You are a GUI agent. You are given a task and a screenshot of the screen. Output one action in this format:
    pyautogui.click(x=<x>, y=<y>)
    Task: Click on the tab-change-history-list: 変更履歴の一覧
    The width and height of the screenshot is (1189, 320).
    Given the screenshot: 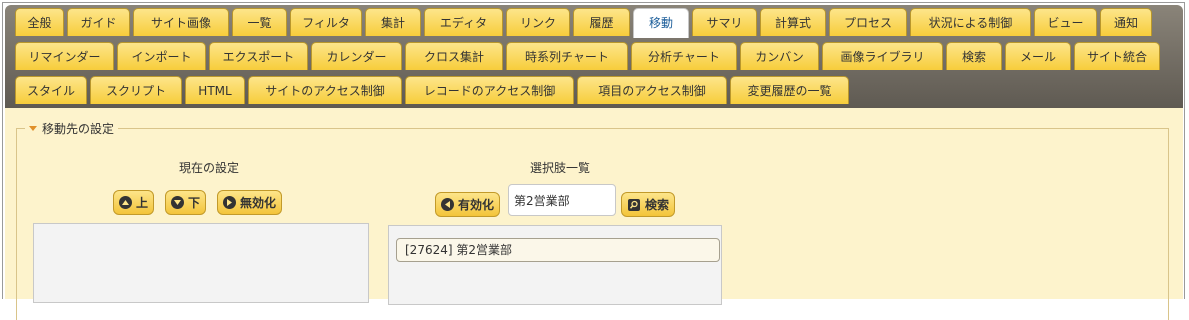 What is the action you would take?
    pyautogui.click(x=789, y=90)
    